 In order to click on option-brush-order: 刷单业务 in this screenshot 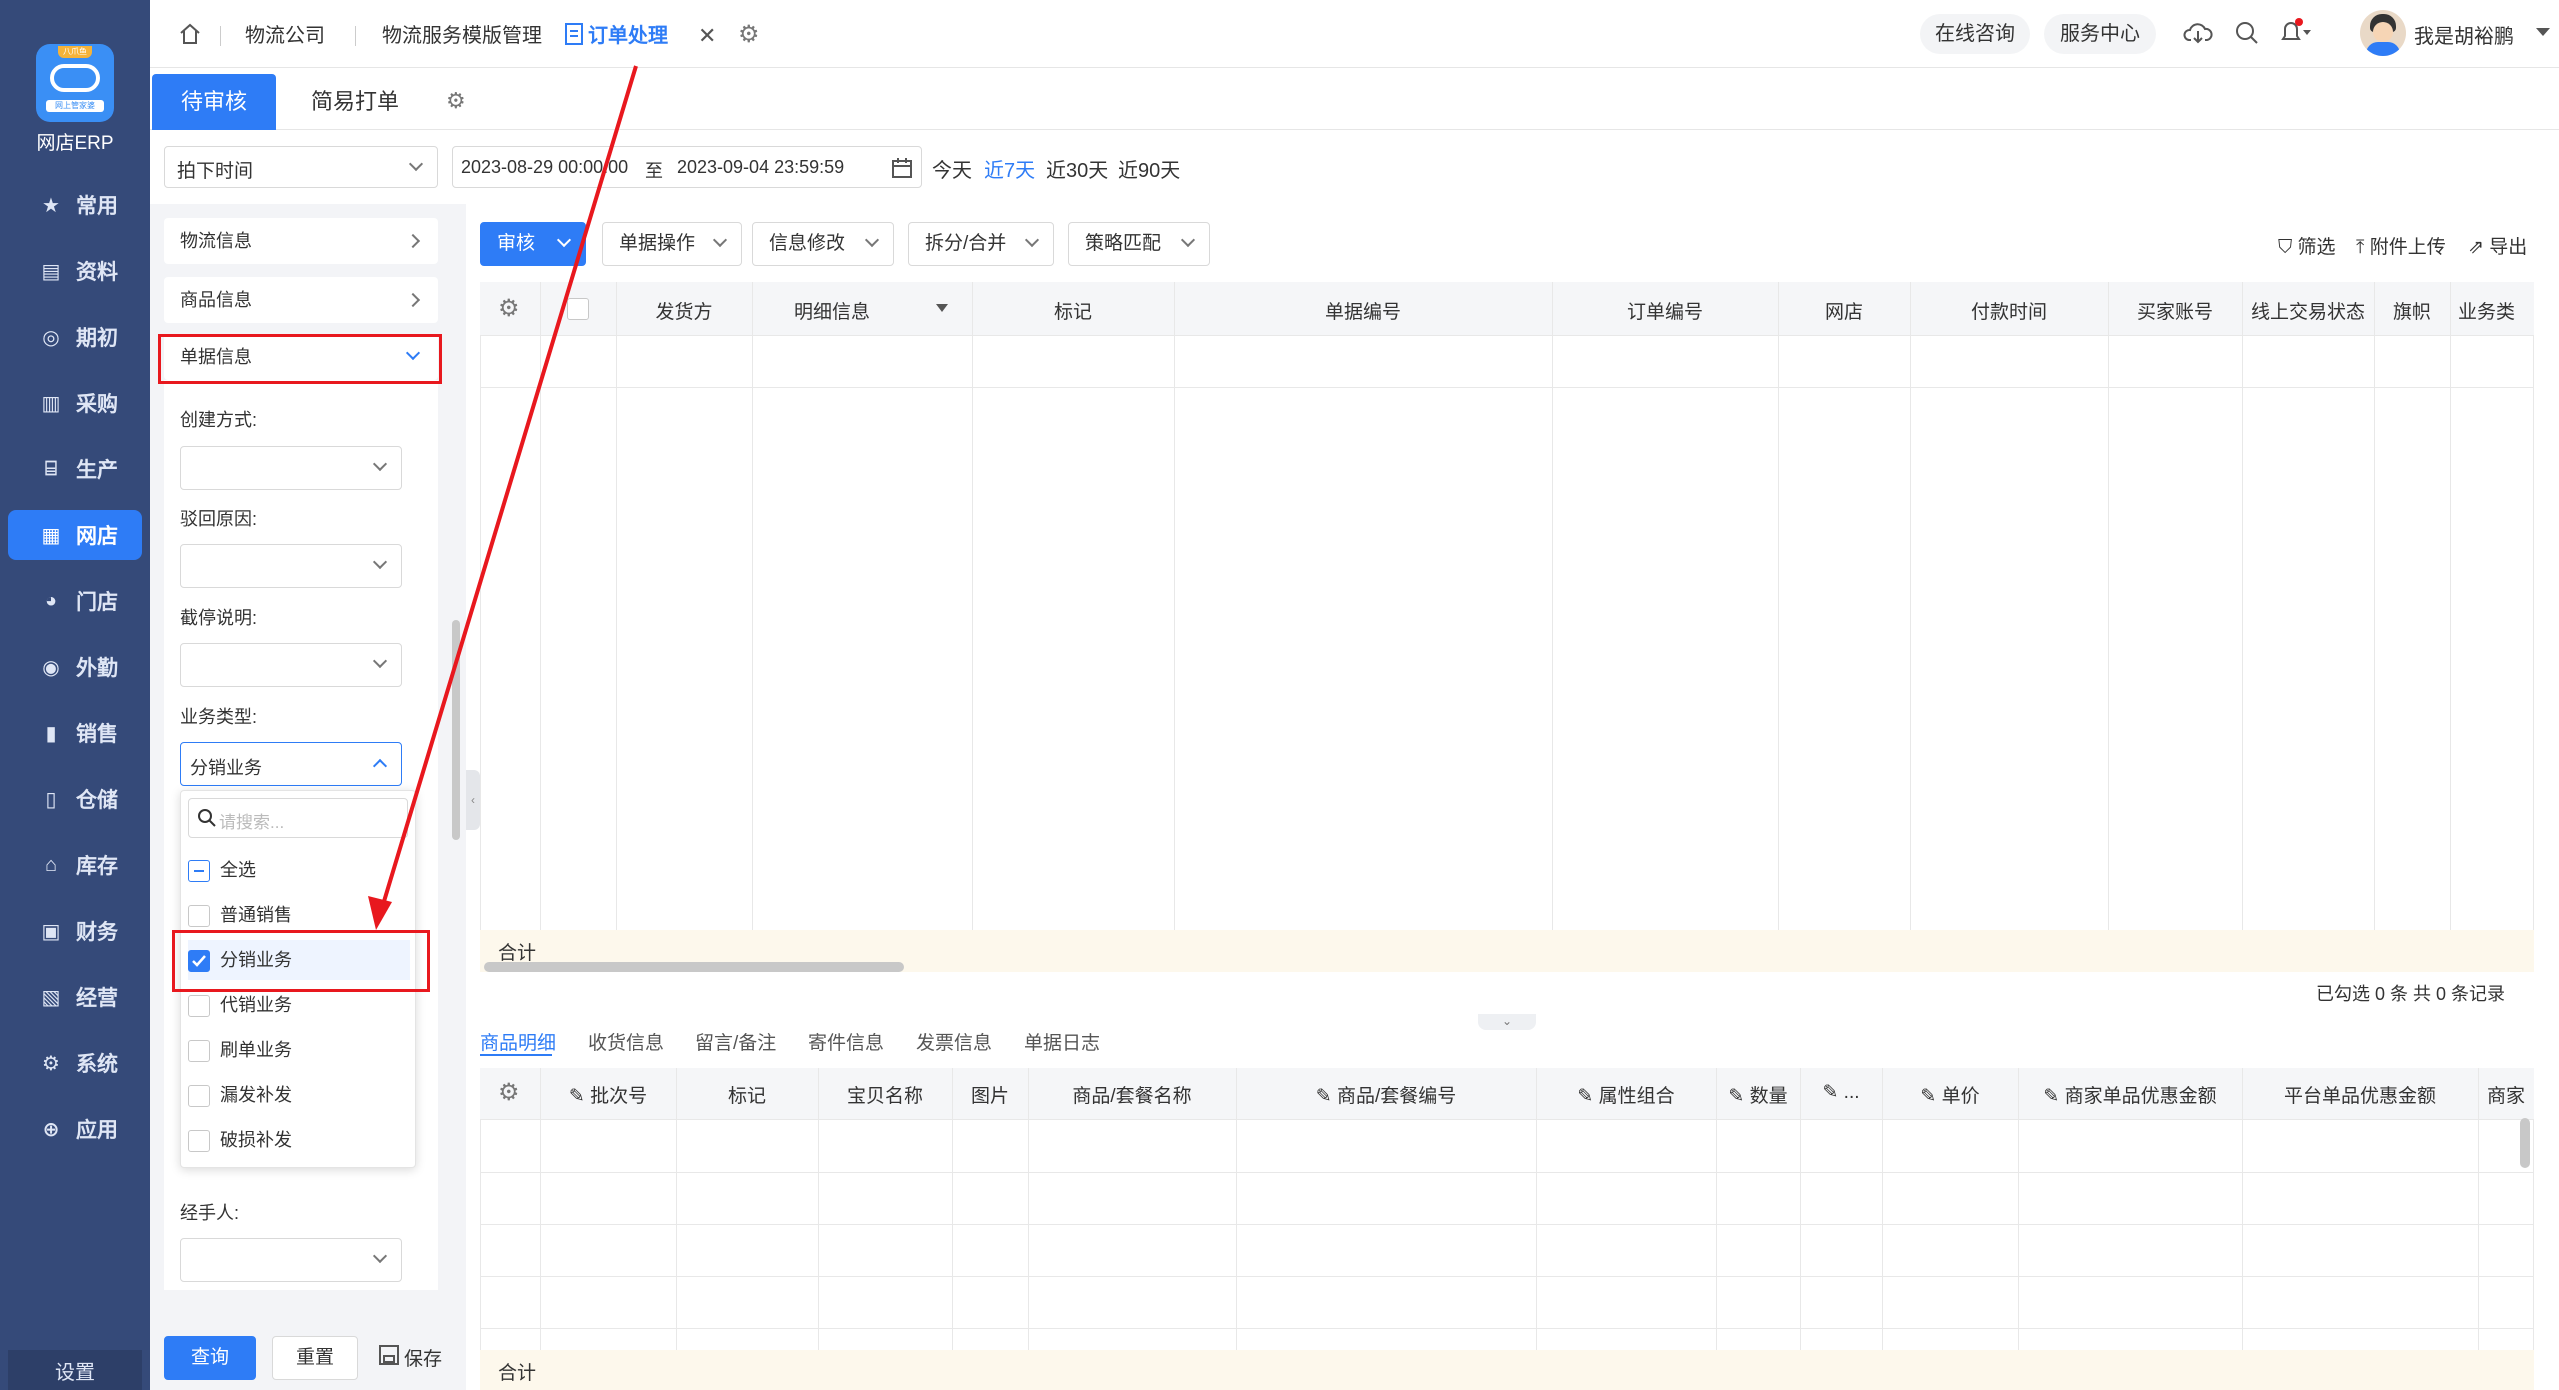, I will do `click(299, 1050)`.